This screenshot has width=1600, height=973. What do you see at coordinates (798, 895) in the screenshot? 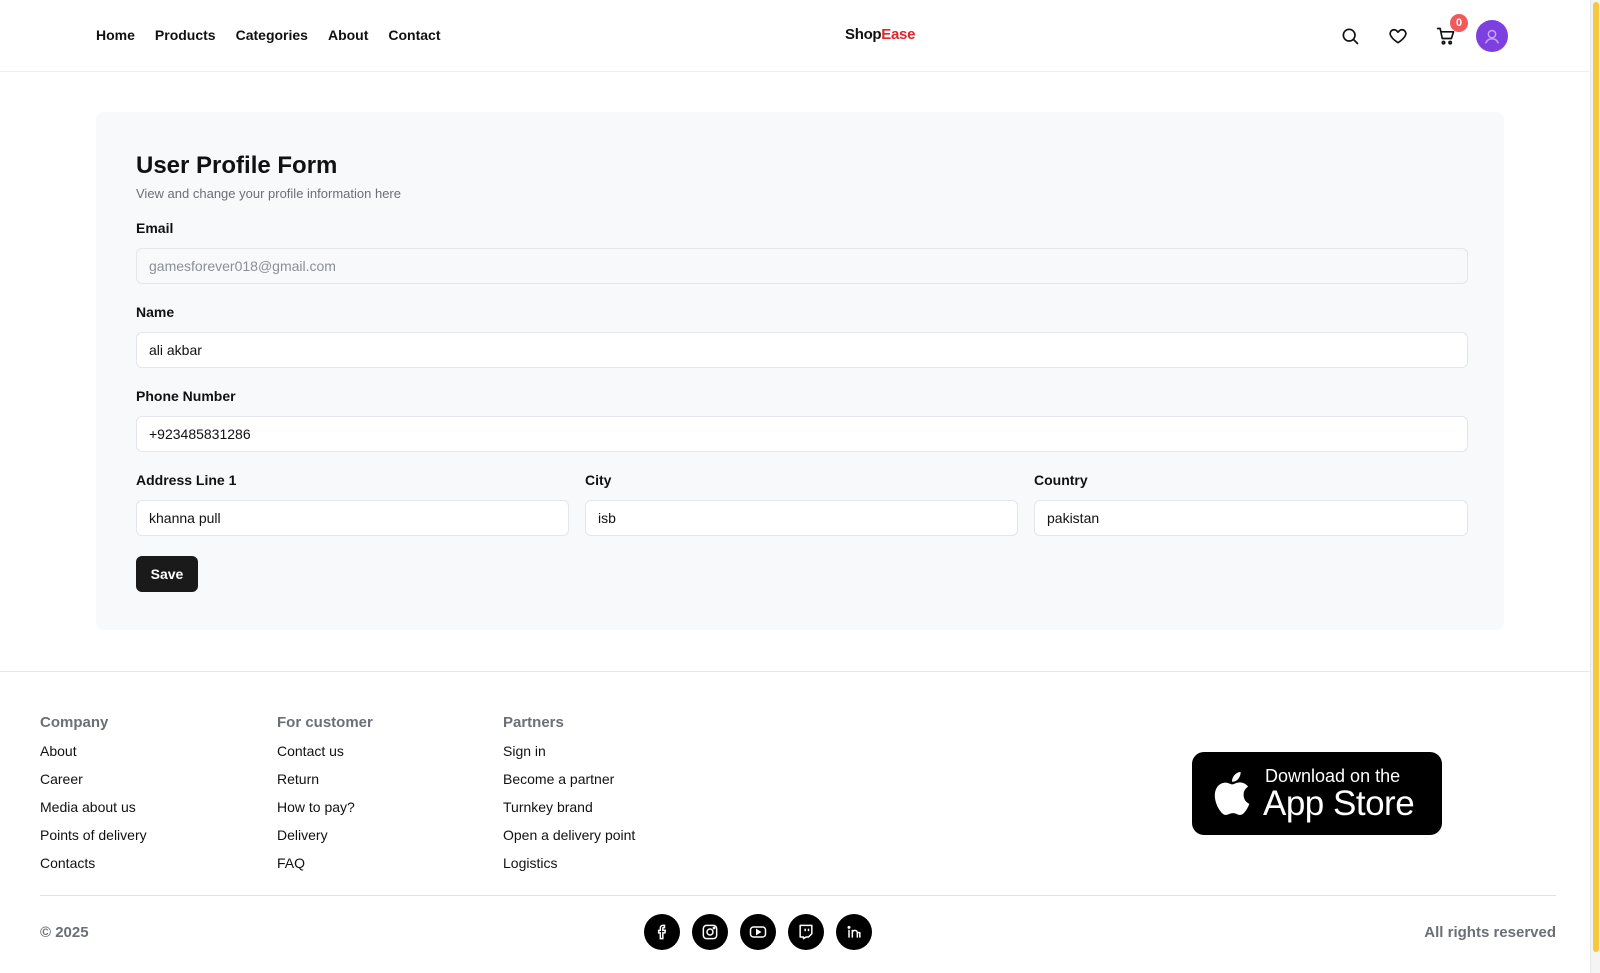
I see `footer-divider-bottom` at bounding box center [798, 895].